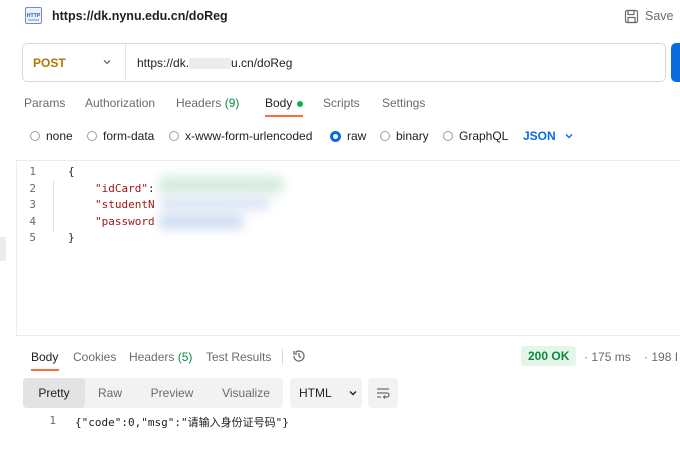  I want to click on json-key: "studentN, so click(125, 204).